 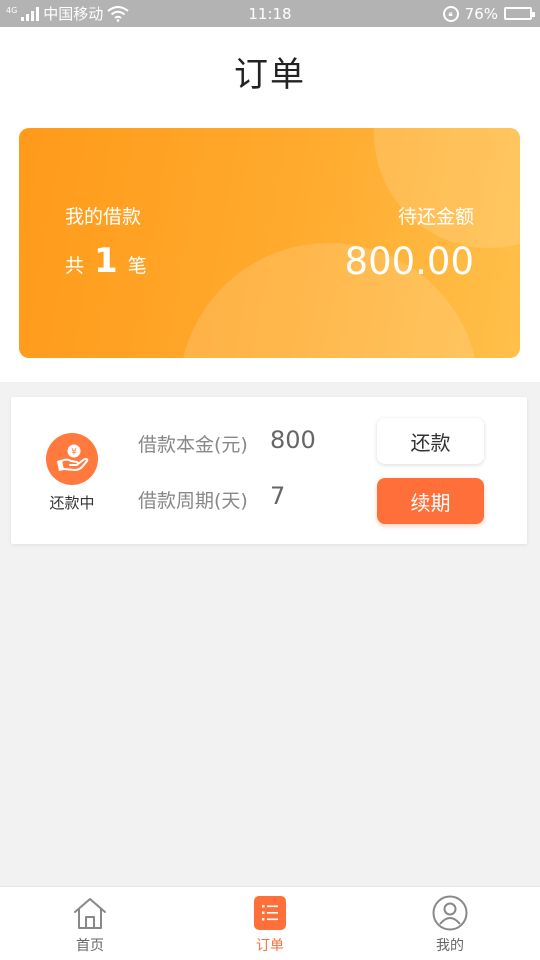 I want to click on nav-label-orders: 订单, so click(x=270, y=946).